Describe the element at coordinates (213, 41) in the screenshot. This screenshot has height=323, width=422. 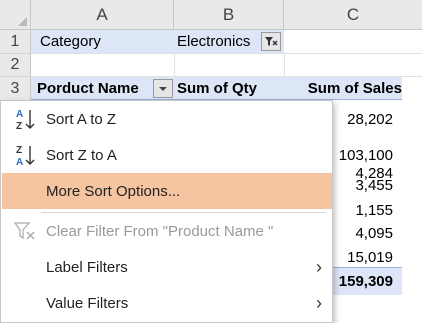
I see `cell-b1: Electronics` at that location.